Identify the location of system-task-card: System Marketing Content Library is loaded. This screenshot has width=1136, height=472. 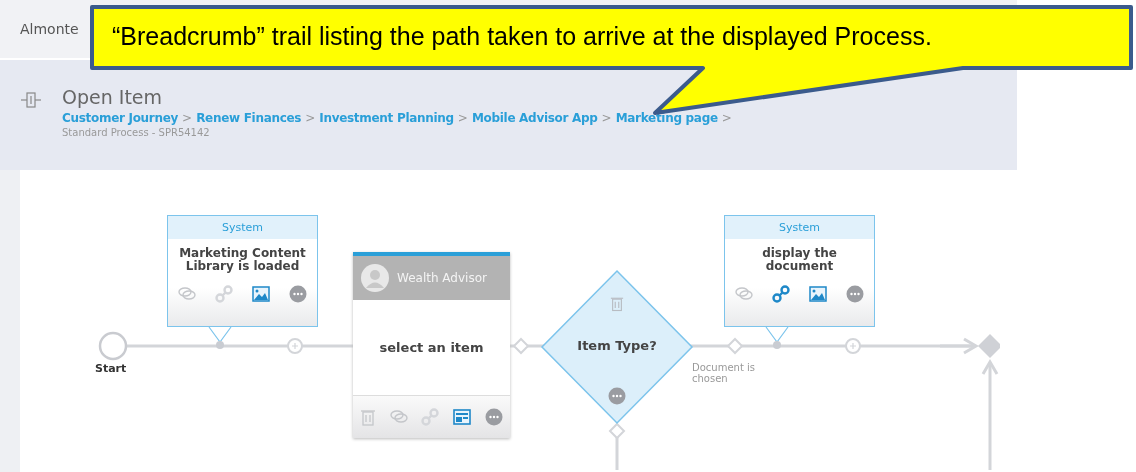
(242, 271).